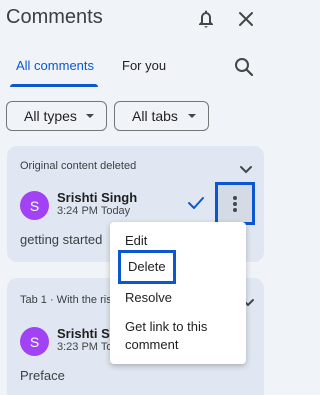 Image resolution: width=320 pixels, height=395 pixels. Describe the element at coordinates (155, 116) in the screenshot. I see `filter-all-tabs-label: All tabs` at that location.